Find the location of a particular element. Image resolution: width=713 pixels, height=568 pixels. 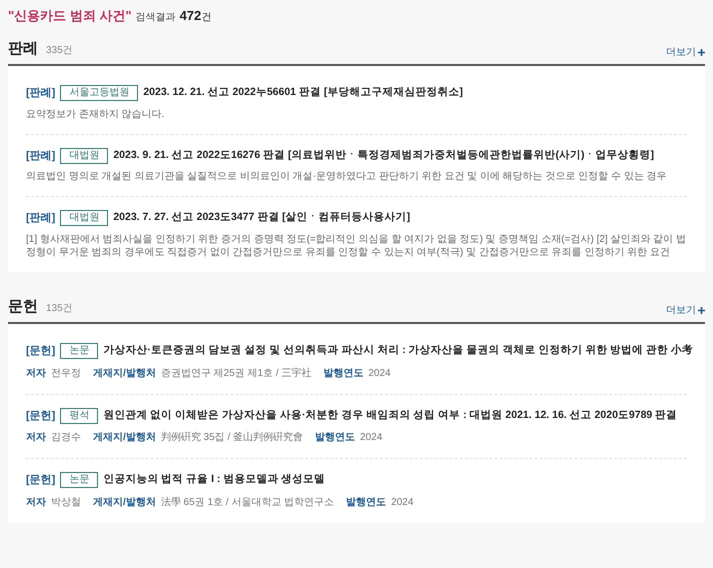

result-title-link: 2023. 7. 27. 선고 2023도3477 판결 [살인ㆍ컴퓨터등사용사기] is located at coordinates (261, 218).